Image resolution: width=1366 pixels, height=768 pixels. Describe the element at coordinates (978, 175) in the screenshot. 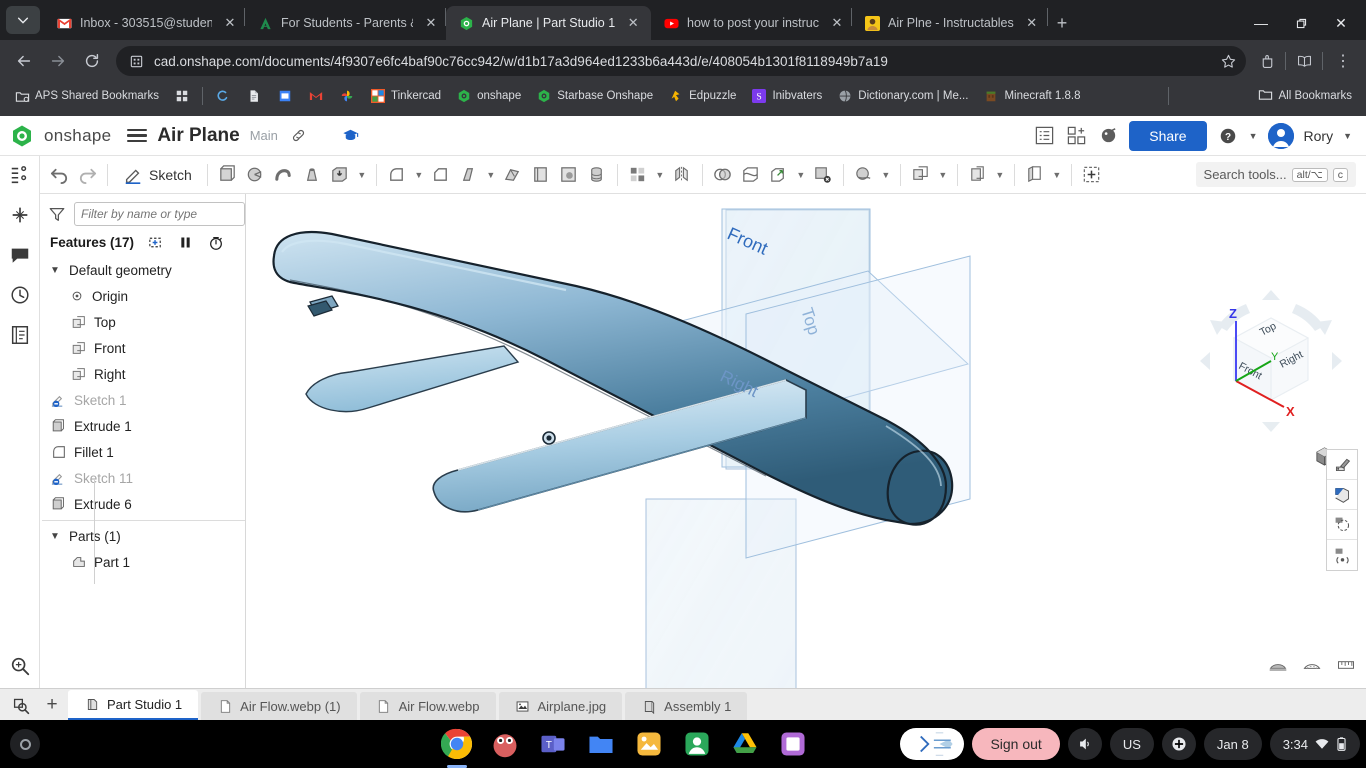

I see `variable-tool-icon` at that location.